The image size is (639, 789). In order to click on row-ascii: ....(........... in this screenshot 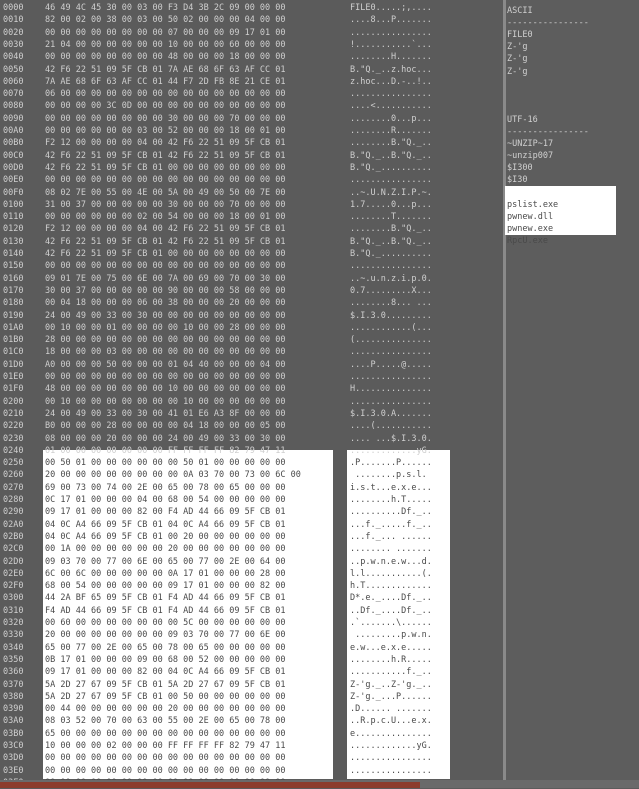, I will do `click(400, 426)`.